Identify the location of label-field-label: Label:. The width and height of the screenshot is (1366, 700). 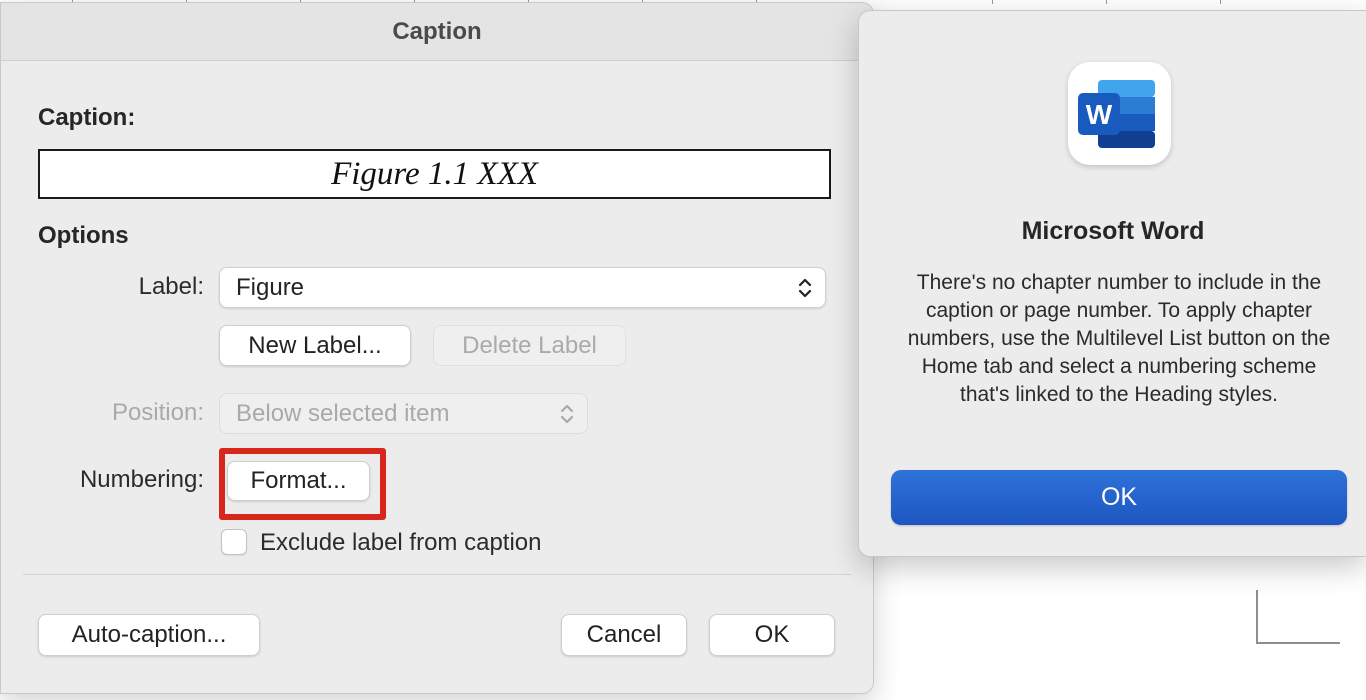
(171, 286).